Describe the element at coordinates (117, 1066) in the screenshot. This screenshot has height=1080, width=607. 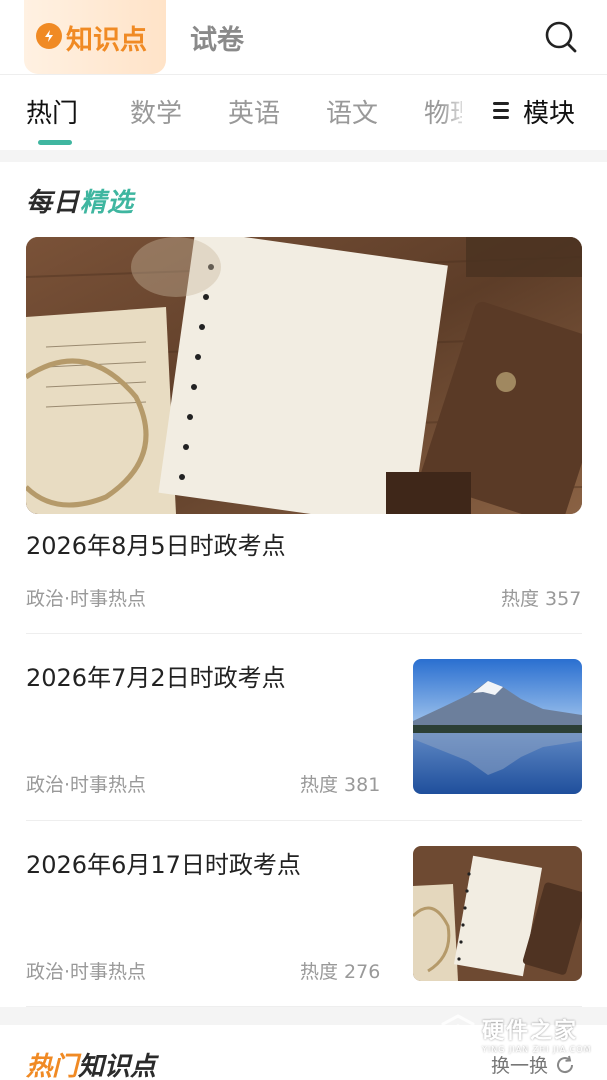
I see `title-part-knowledge: 知识点` at that location.